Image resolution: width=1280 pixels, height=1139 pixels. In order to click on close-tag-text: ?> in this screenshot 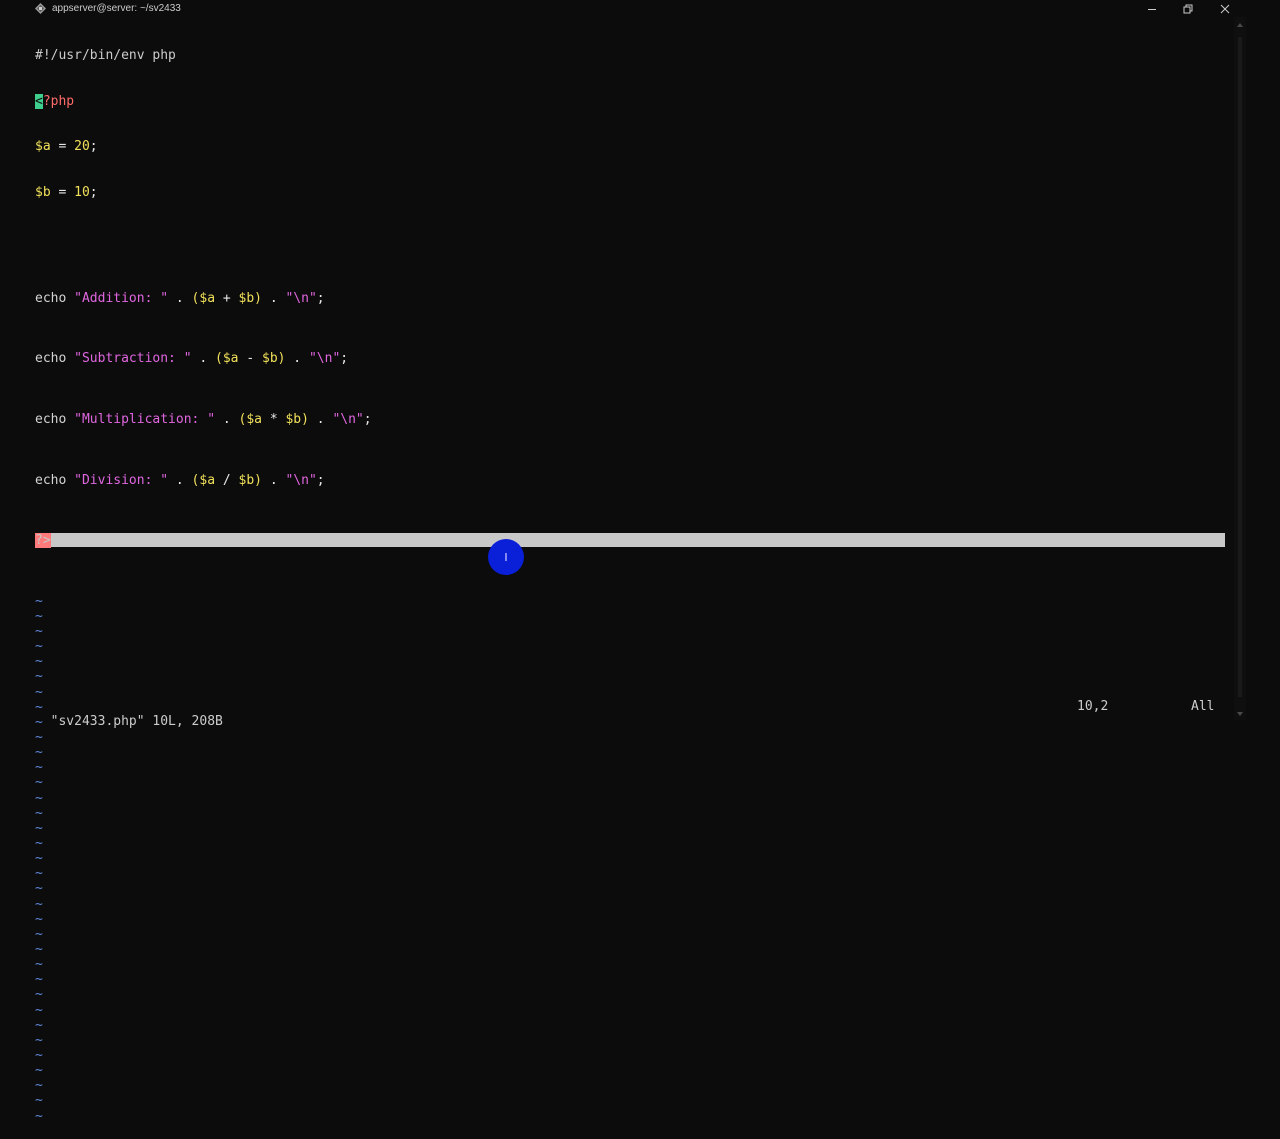, I will do `click(43, 541)`.